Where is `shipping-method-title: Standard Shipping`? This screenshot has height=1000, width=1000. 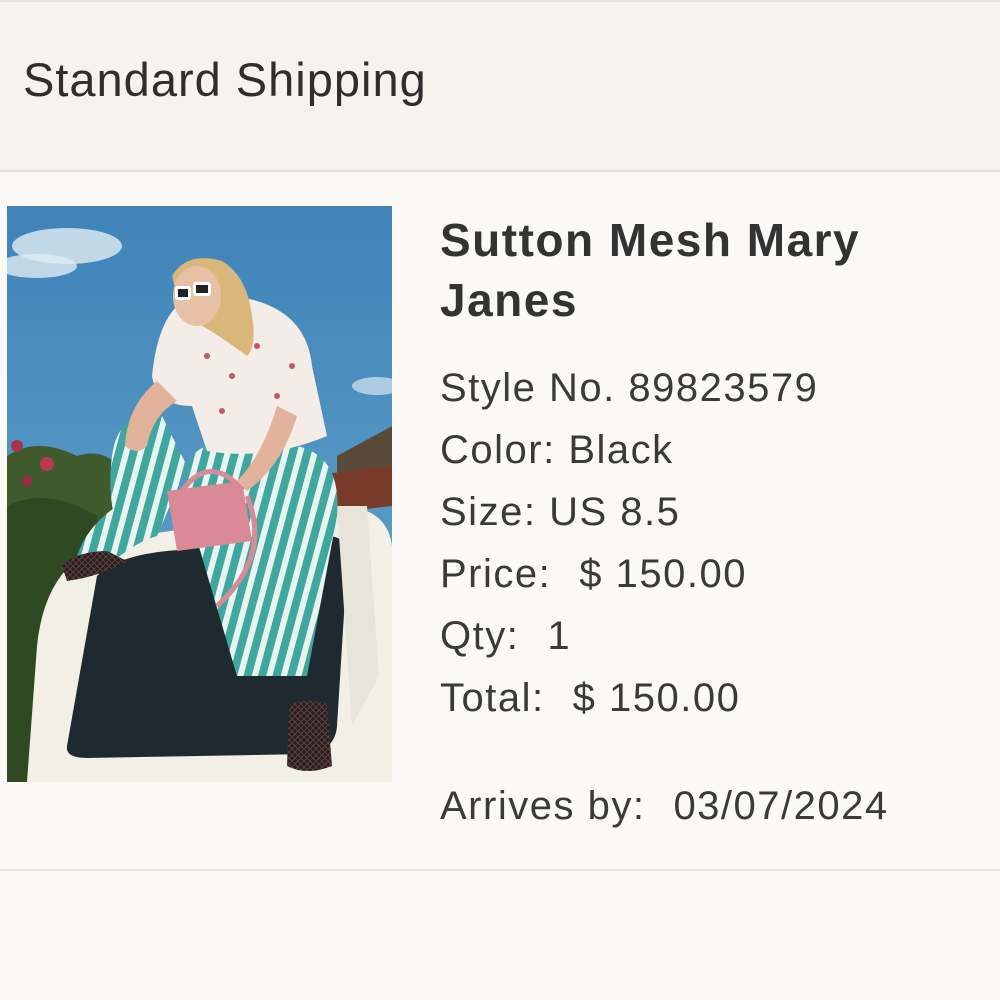
shipping-method-title: Standard Shipping is located at coordinates (225, 79).